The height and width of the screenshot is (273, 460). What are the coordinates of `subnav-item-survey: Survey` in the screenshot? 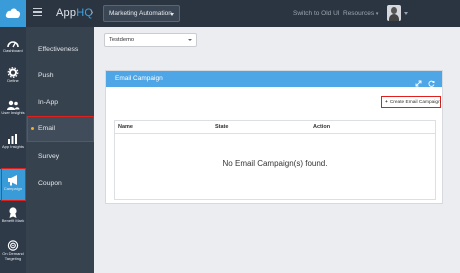 It's located at (60, 157).